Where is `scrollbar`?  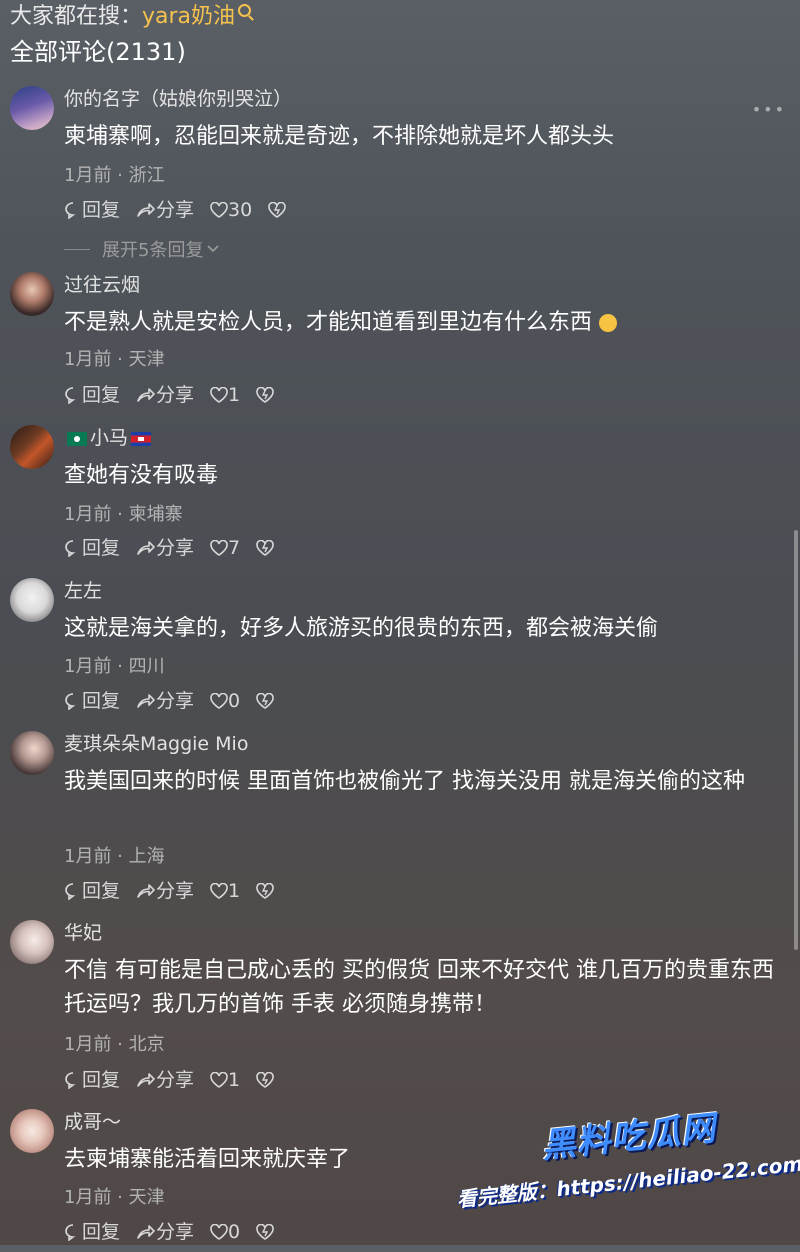
scrollbar is located at coordinates (796, 740).